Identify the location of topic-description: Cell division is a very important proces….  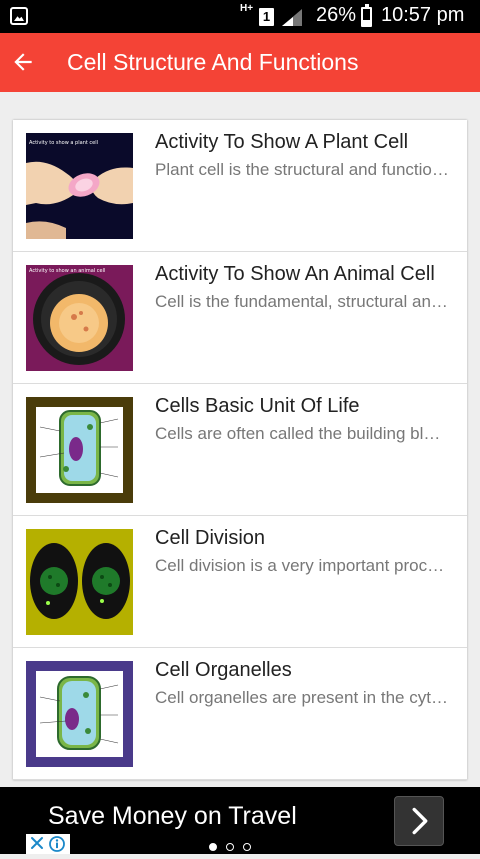
(302, 565).